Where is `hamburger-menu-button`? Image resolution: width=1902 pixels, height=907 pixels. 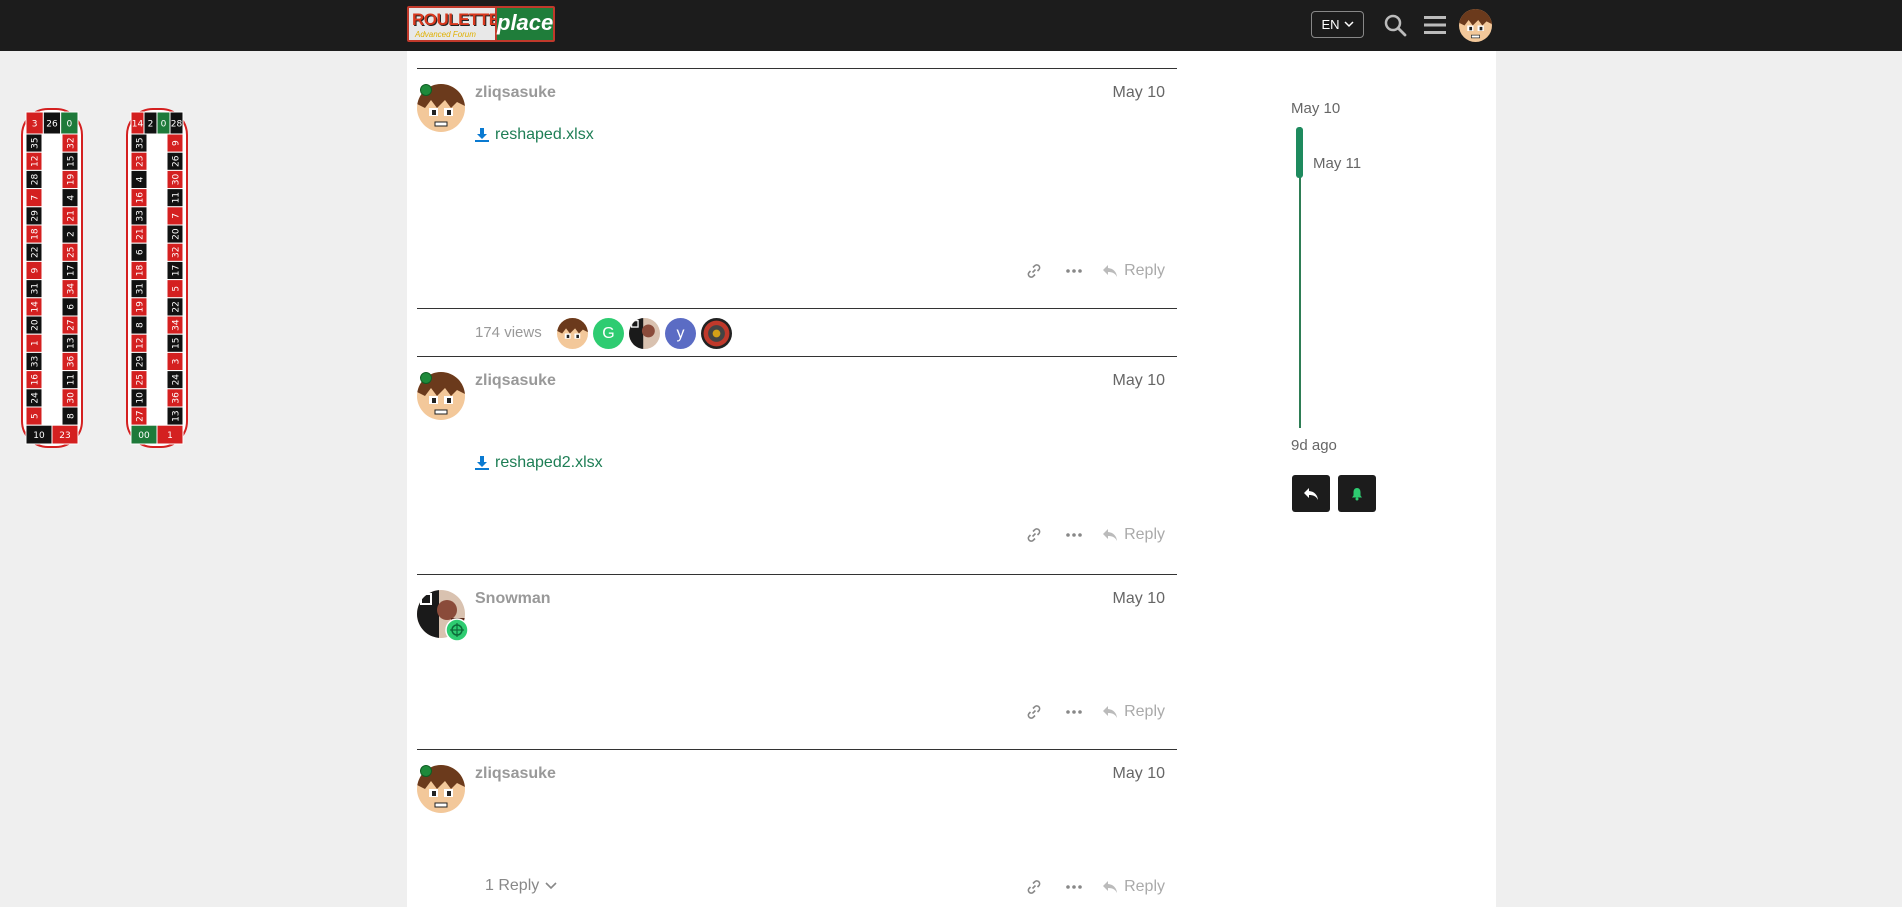 hamburger-menu-button is located at coordinates (1435, 25).